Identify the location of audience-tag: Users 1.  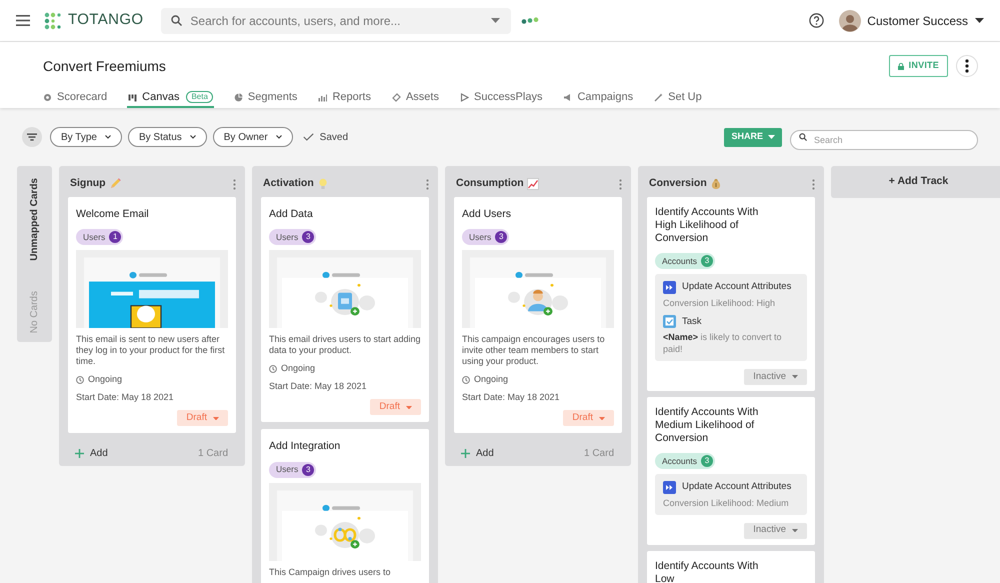
(100, 237).